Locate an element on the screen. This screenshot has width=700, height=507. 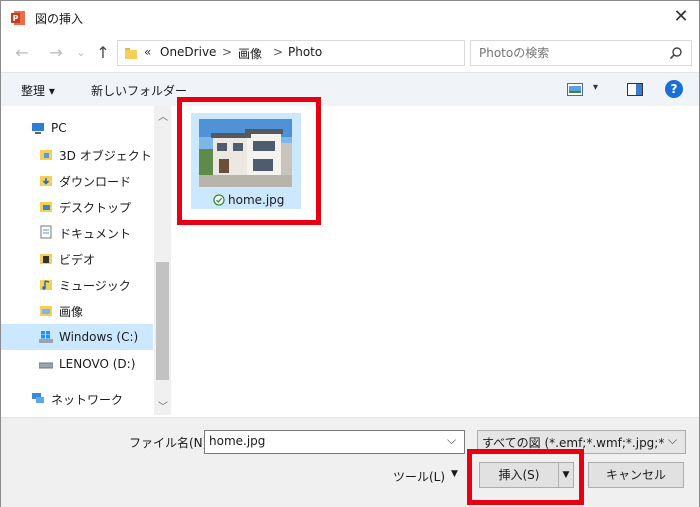
sidebar-item-desktop: デスクトップ is located at coordinates (77, 206).